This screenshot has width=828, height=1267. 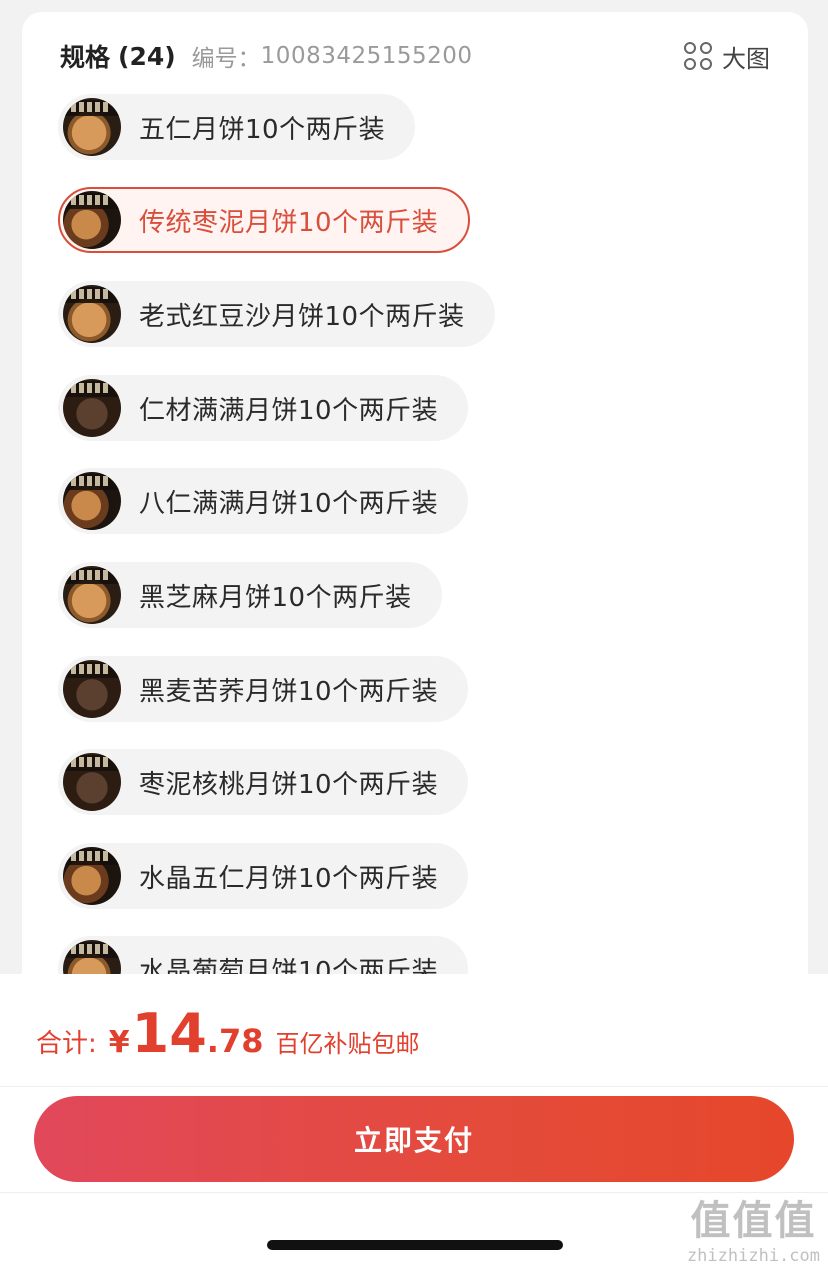 What do you see at coordinates (147, 56) in the screenshot?
I see `spec-count: (24)` at bounding box center [147, 56].